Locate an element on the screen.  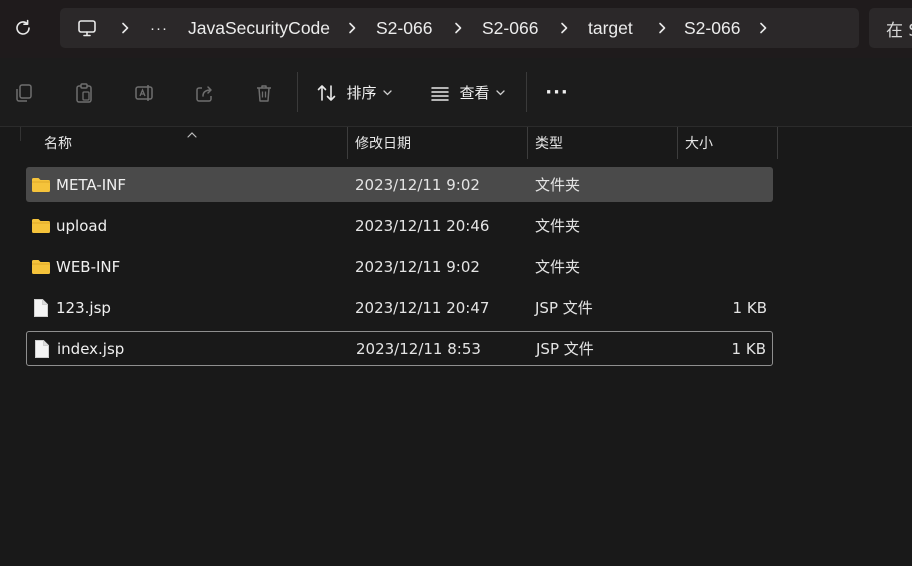
column-header-type: 类型 is located at coordinates (602, 143).